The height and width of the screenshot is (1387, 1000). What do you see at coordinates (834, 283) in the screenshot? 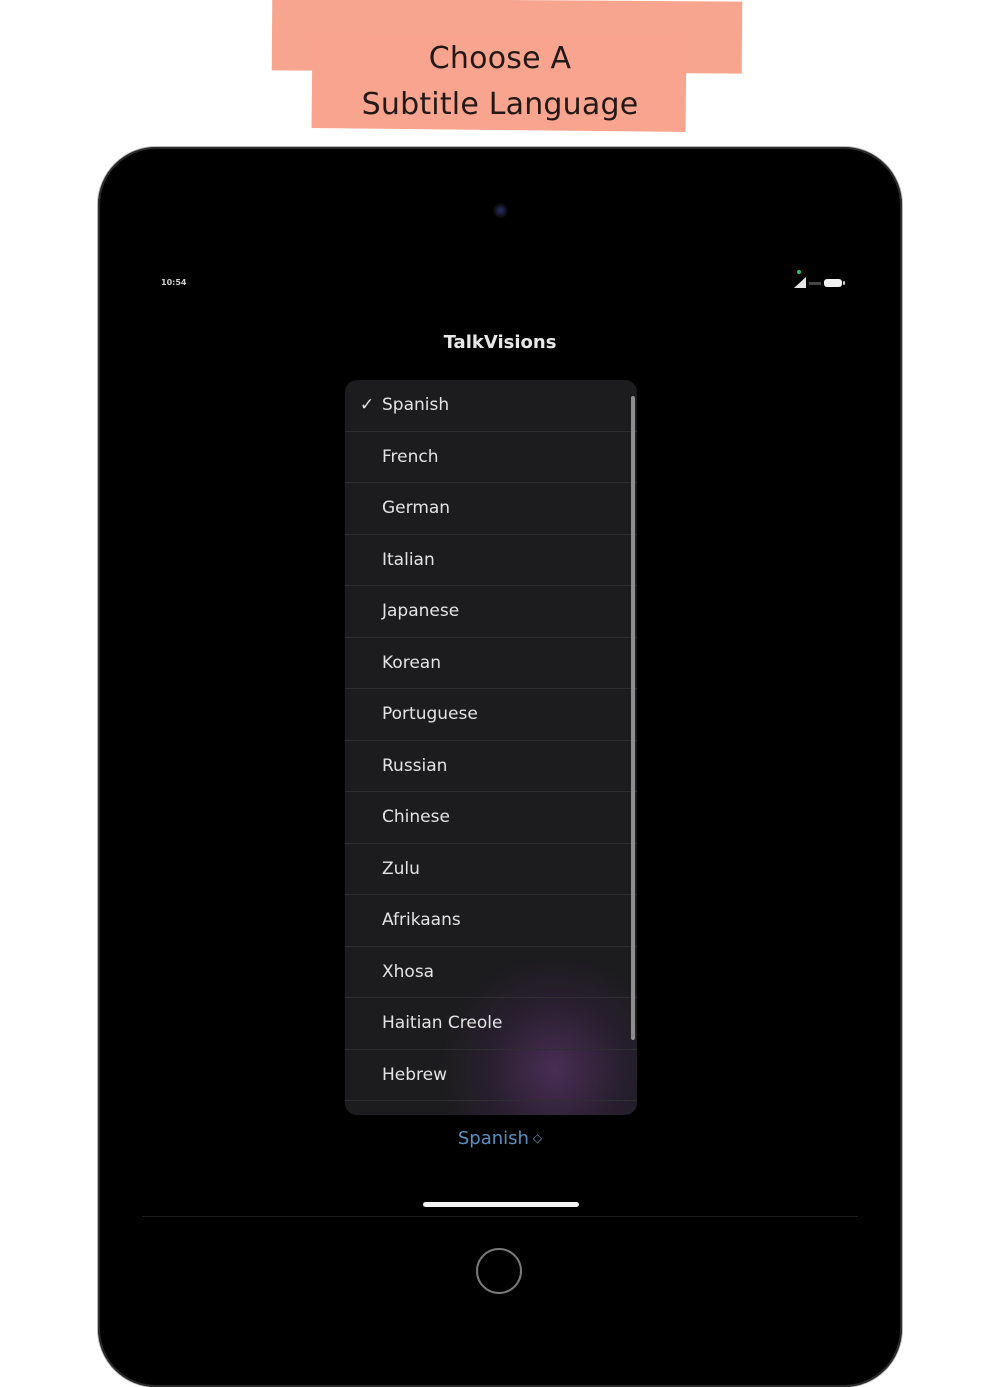
I see `battery-icon` at bounding box center [834, 283].